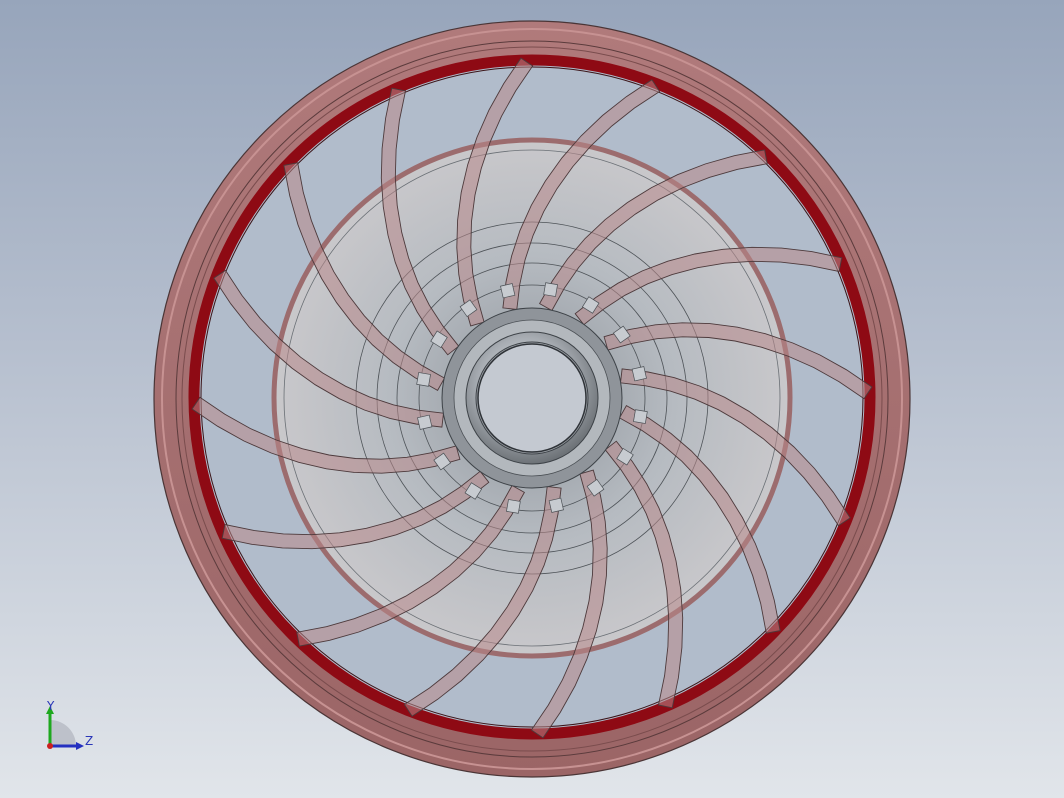 The width and height of the screenshot is (1064, 798). I want to click on hub-bore, so click(532, 398).